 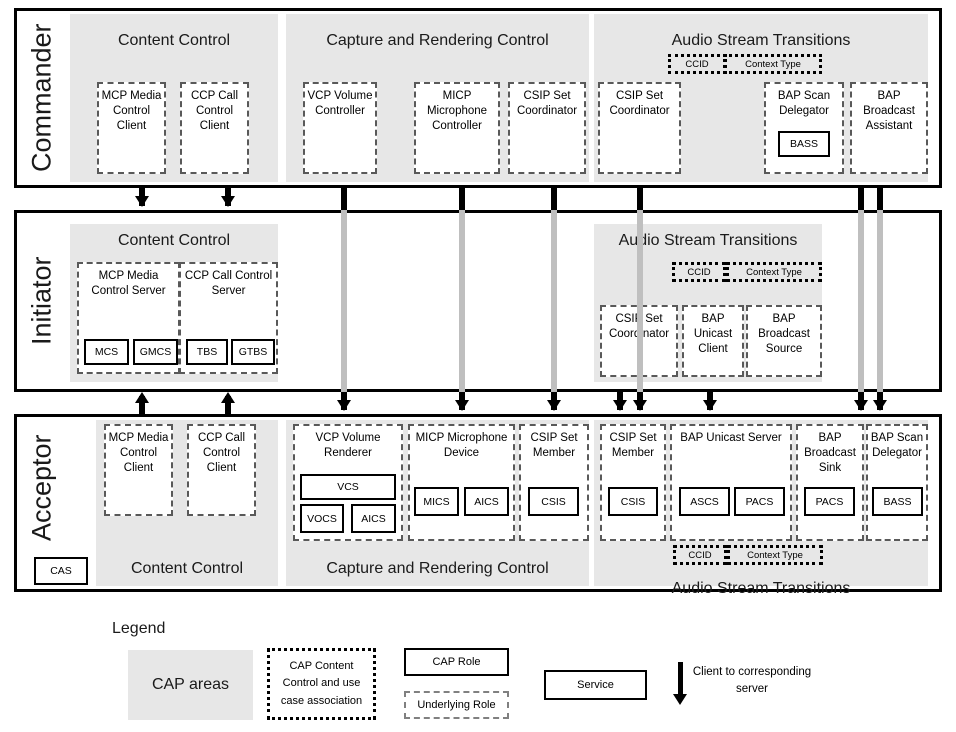 I want to click on initiator-service-gtbs: GTBS, so click(x=253, y=352).